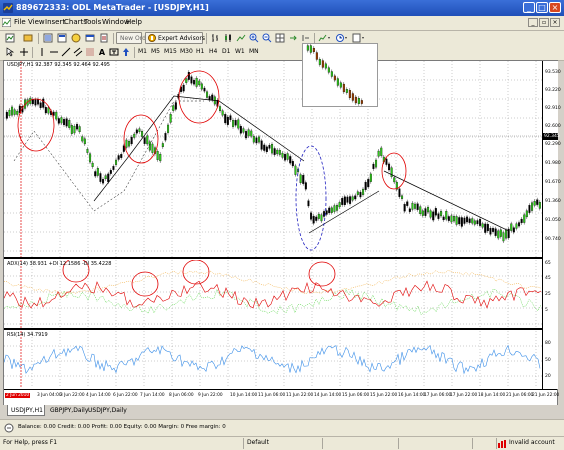 This screenshot has height=450, width=564. What do you see at coordinates (90, 52) in the screenshot?
I see `fibonacci-icon` at bounding box center [90, 52].